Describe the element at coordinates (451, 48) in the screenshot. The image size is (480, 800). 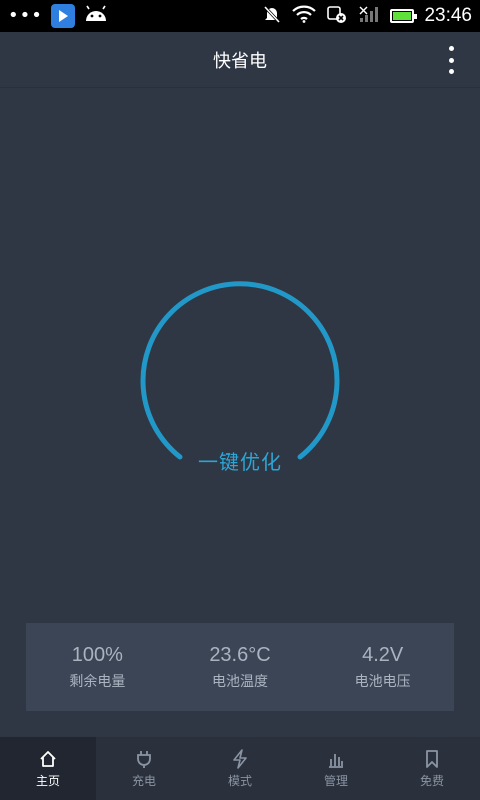
I see `overflow-menu-icon` at that location.